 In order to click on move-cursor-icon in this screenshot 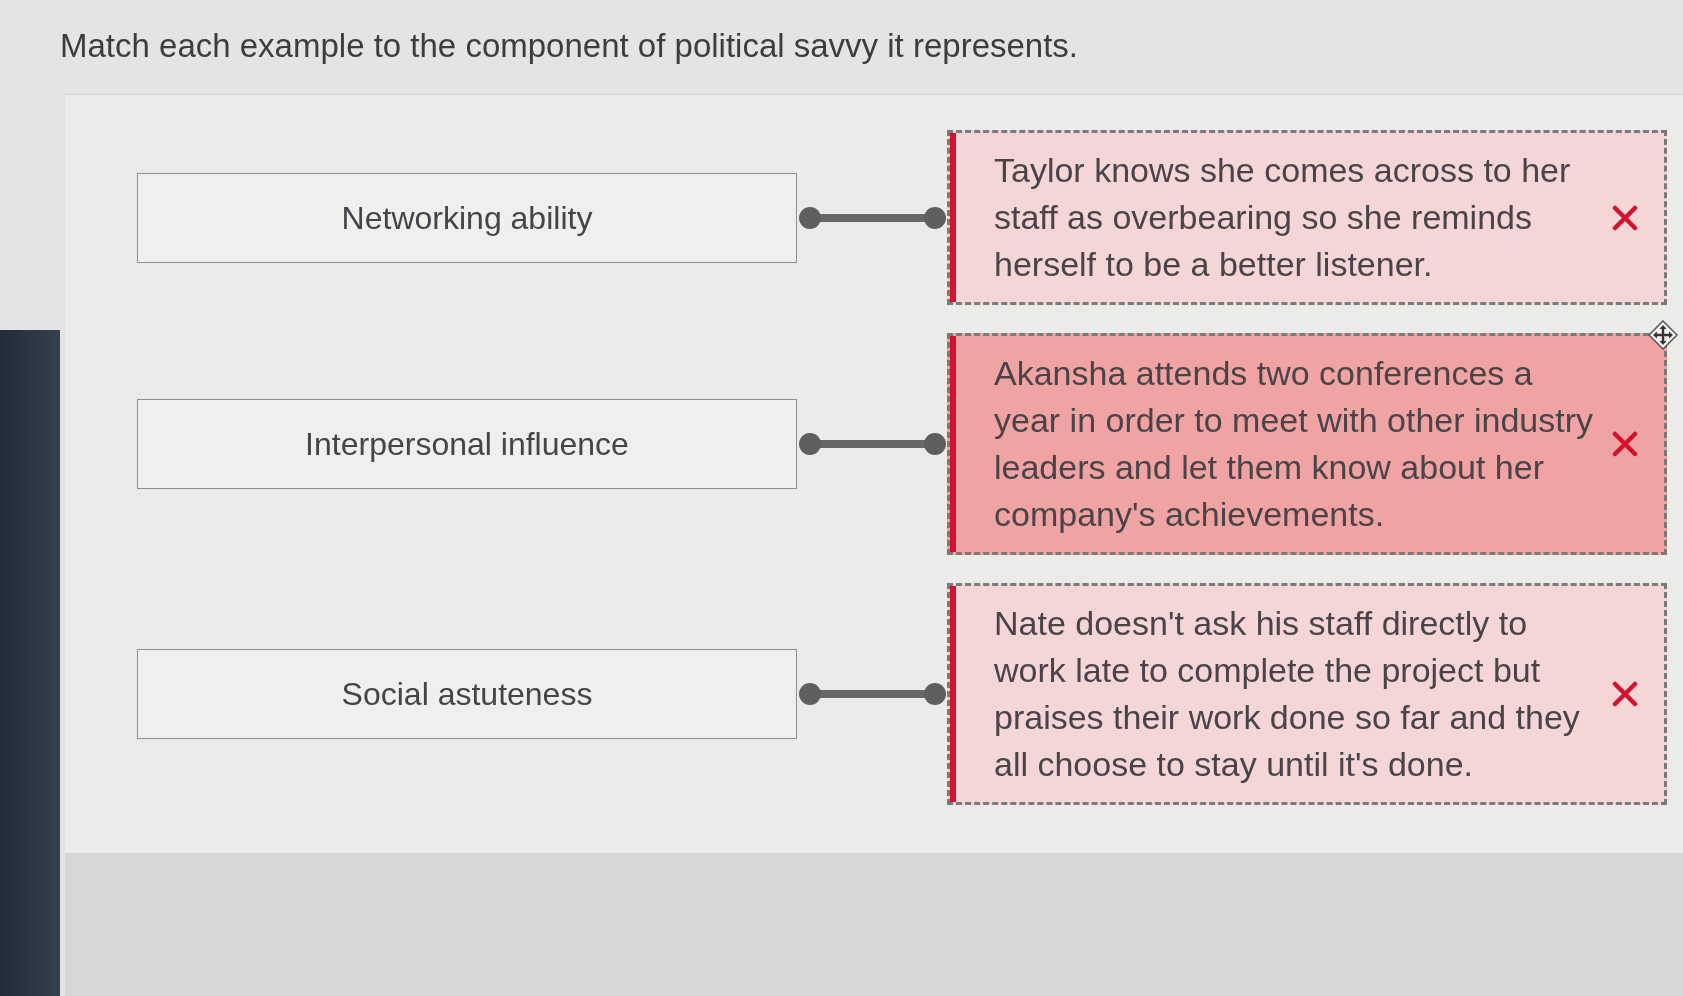, I will do `click(1663, 335)`.